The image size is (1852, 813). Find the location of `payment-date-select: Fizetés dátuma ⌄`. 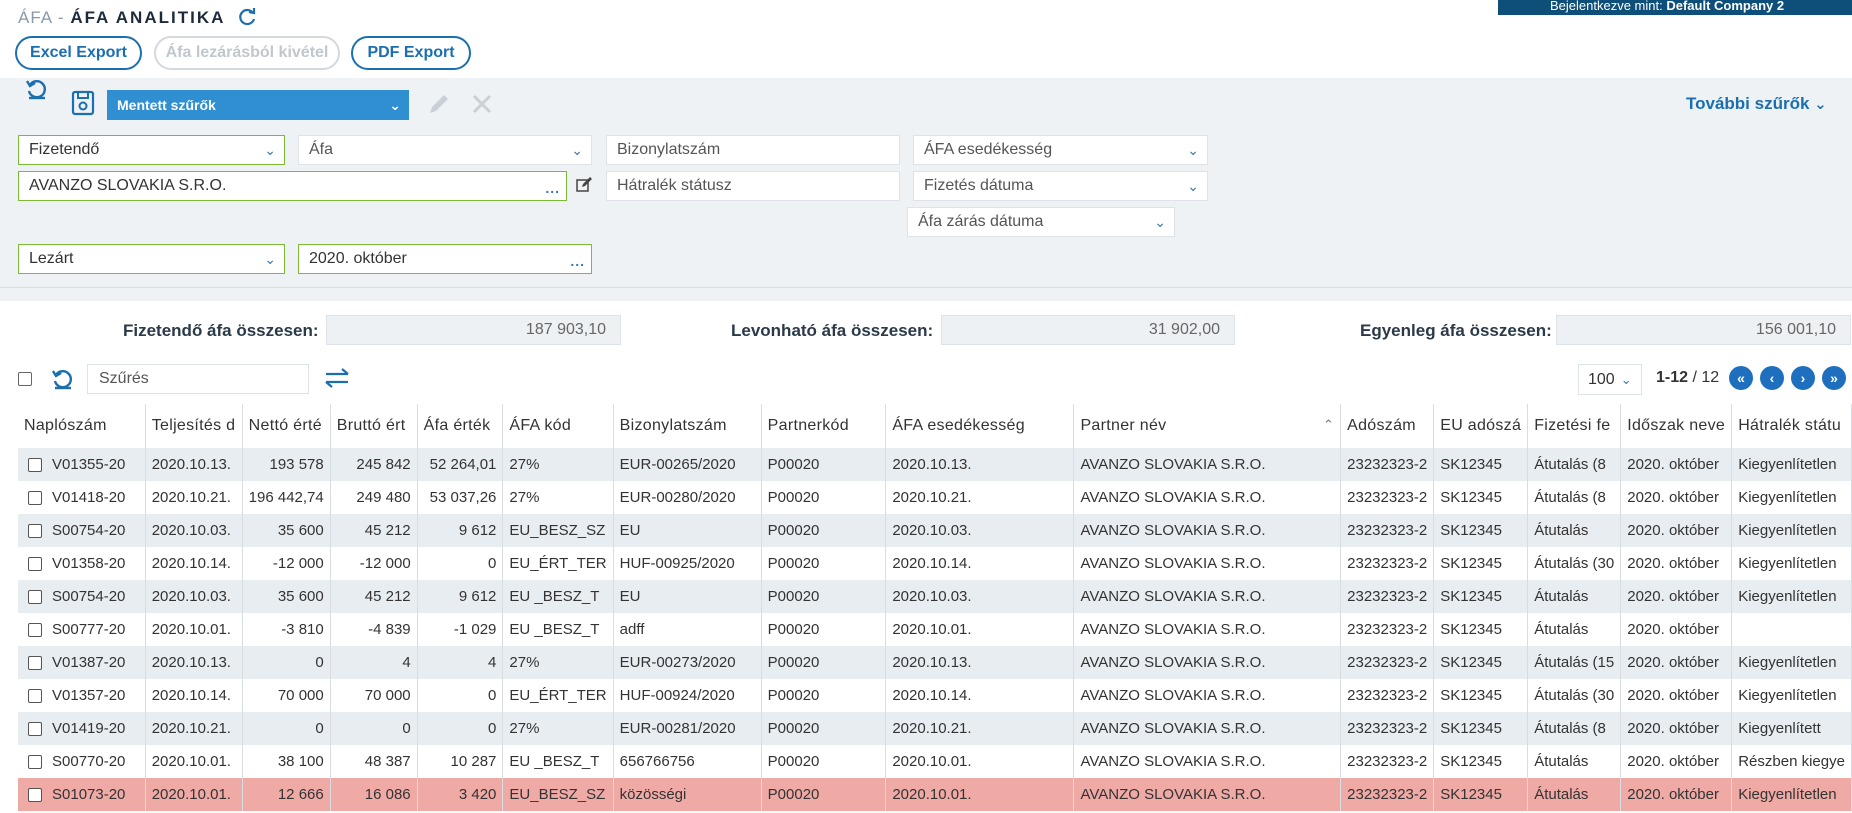

payment-date-select: Fizetés dátuma ⌄ is located at coordinates (1060, 186).